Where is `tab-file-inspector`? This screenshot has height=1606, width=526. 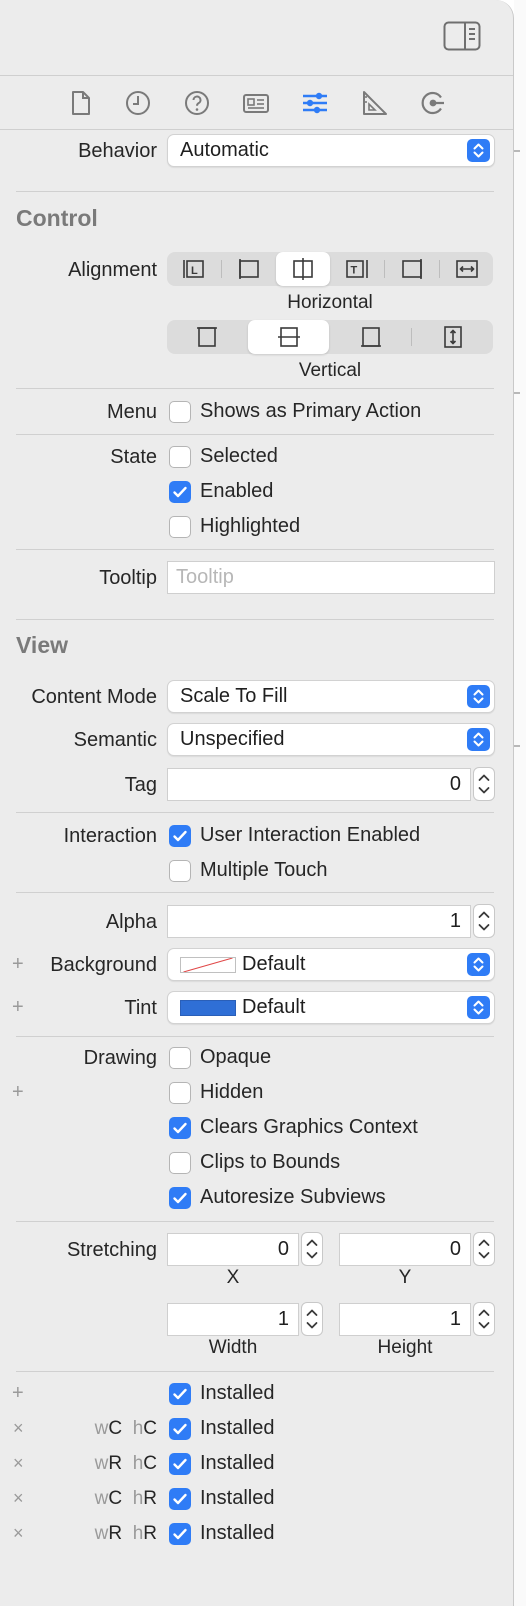 tab-file-inspector is located at coordinates (80, 103).